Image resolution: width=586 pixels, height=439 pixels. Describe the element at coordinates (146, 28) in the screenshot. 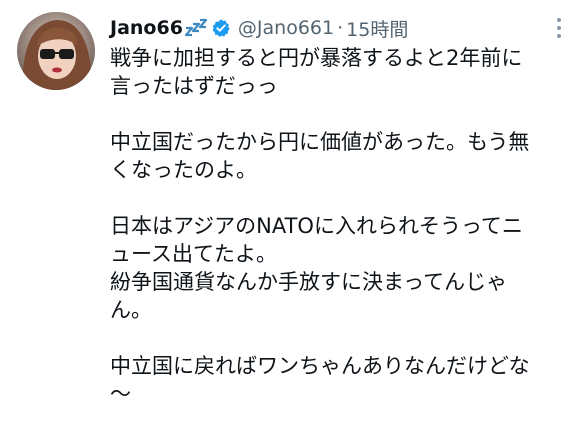

I see `display-name: Jano66` at that location.